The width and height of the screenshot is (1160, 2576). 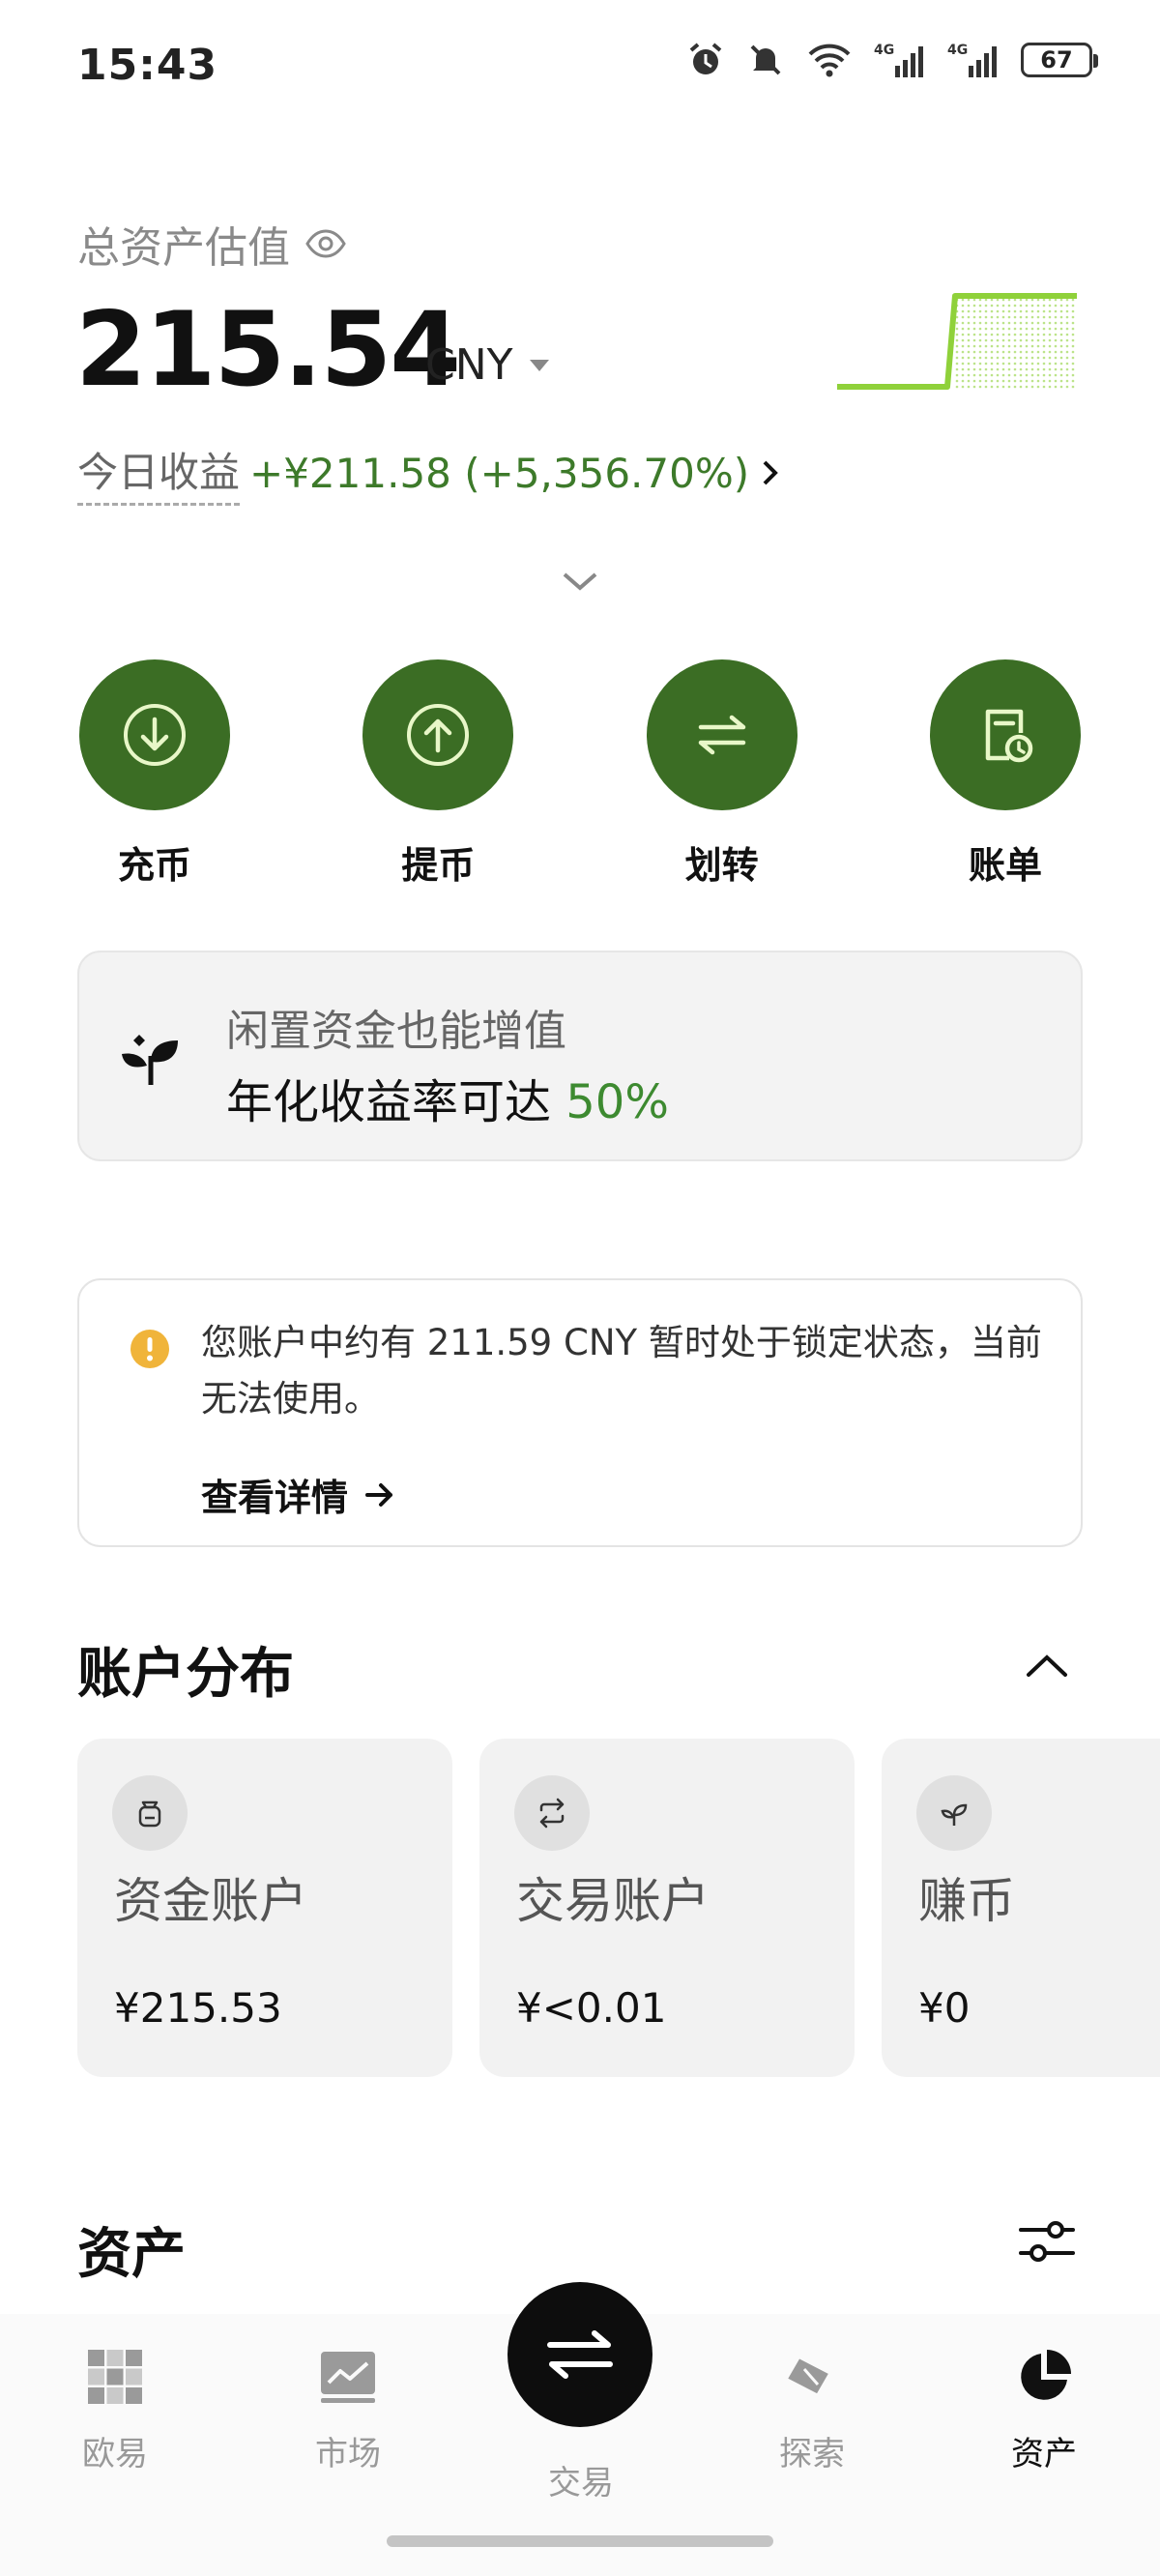 What do you see at coordinates (722, 734) in the screenshot?
I see `transfer-icon` at bounding box center [722, 734].